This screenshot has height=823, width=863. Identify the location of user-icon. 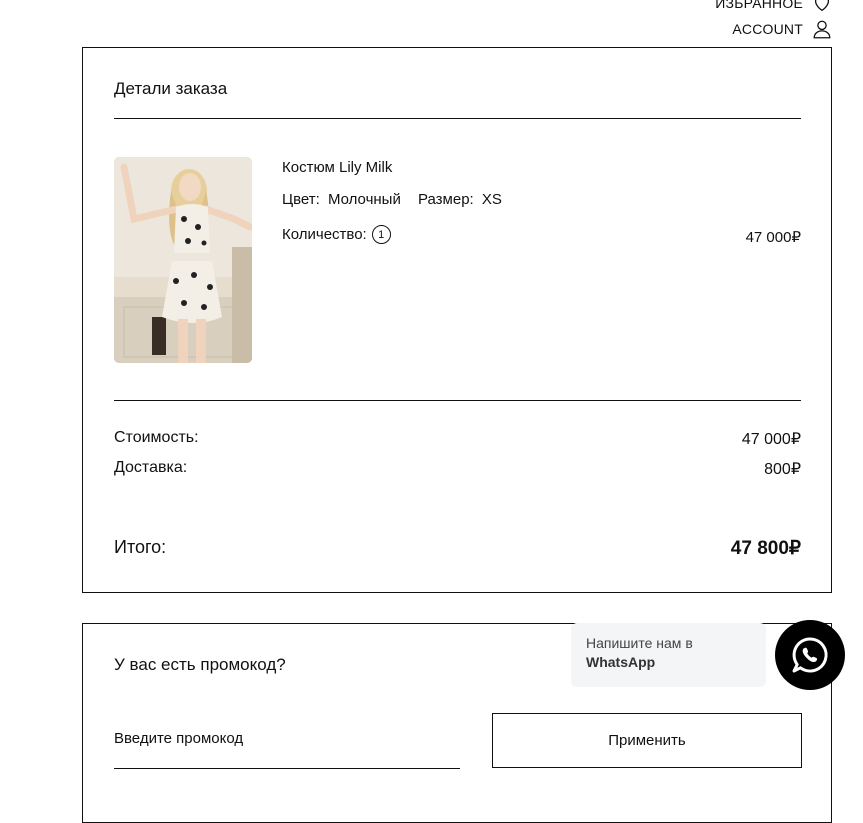
(822, 29).